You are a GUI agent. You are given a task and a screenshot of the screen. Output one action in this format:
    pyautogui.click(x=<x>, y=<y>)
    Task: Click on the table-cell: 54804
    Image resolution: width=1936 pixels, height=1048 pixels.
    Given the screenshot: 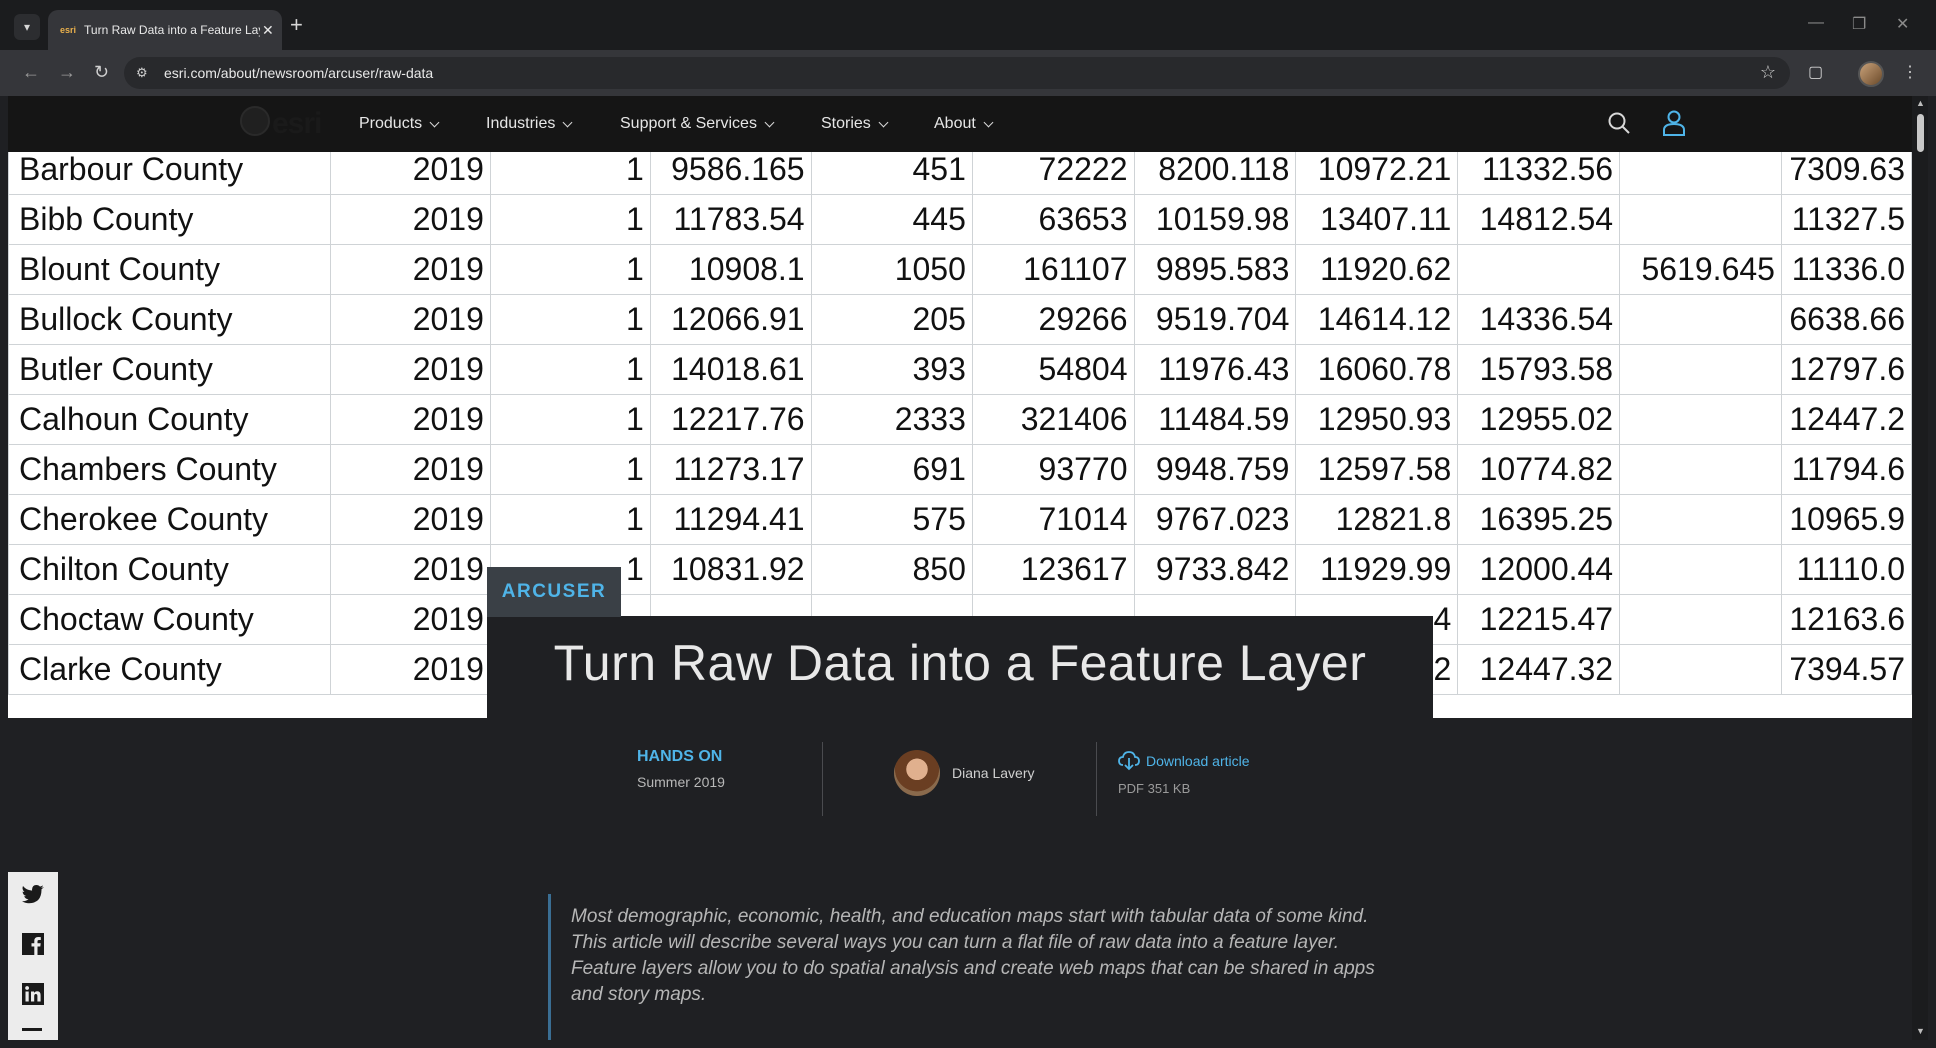 What is the action you would take?
    pyautogui.click(x=1053, y=369)
    